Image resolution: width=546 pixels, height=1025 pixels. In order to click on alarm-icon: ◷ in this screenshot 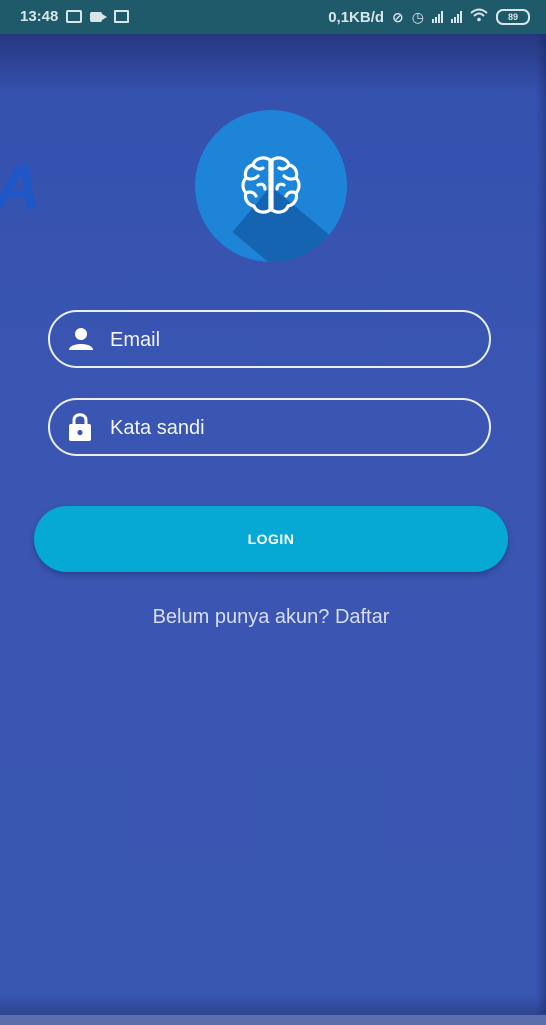, I will do `click(417, 16)`.